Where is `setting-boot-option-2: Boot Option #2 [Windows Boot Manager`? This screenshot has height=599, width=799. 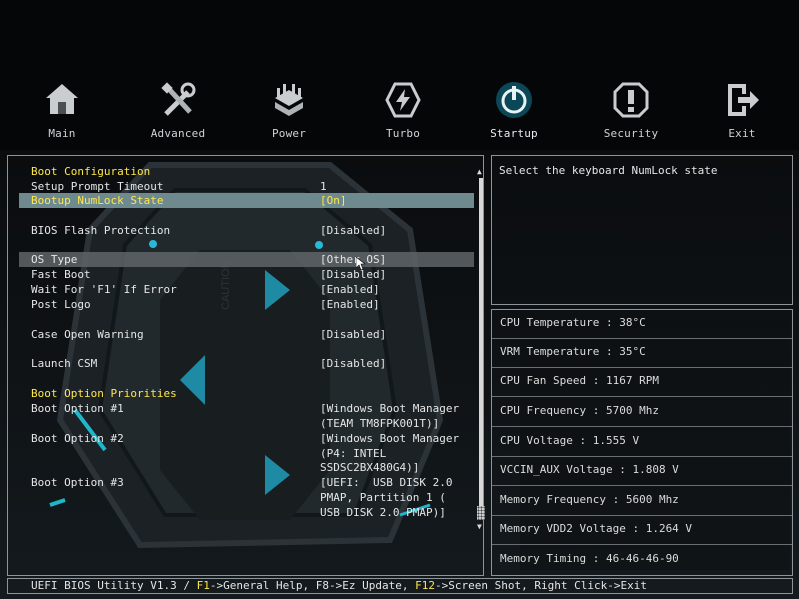 setting-boot-option-2: Boot Option #2 [Windows Boot Manager is located at coordinates (246, 438).